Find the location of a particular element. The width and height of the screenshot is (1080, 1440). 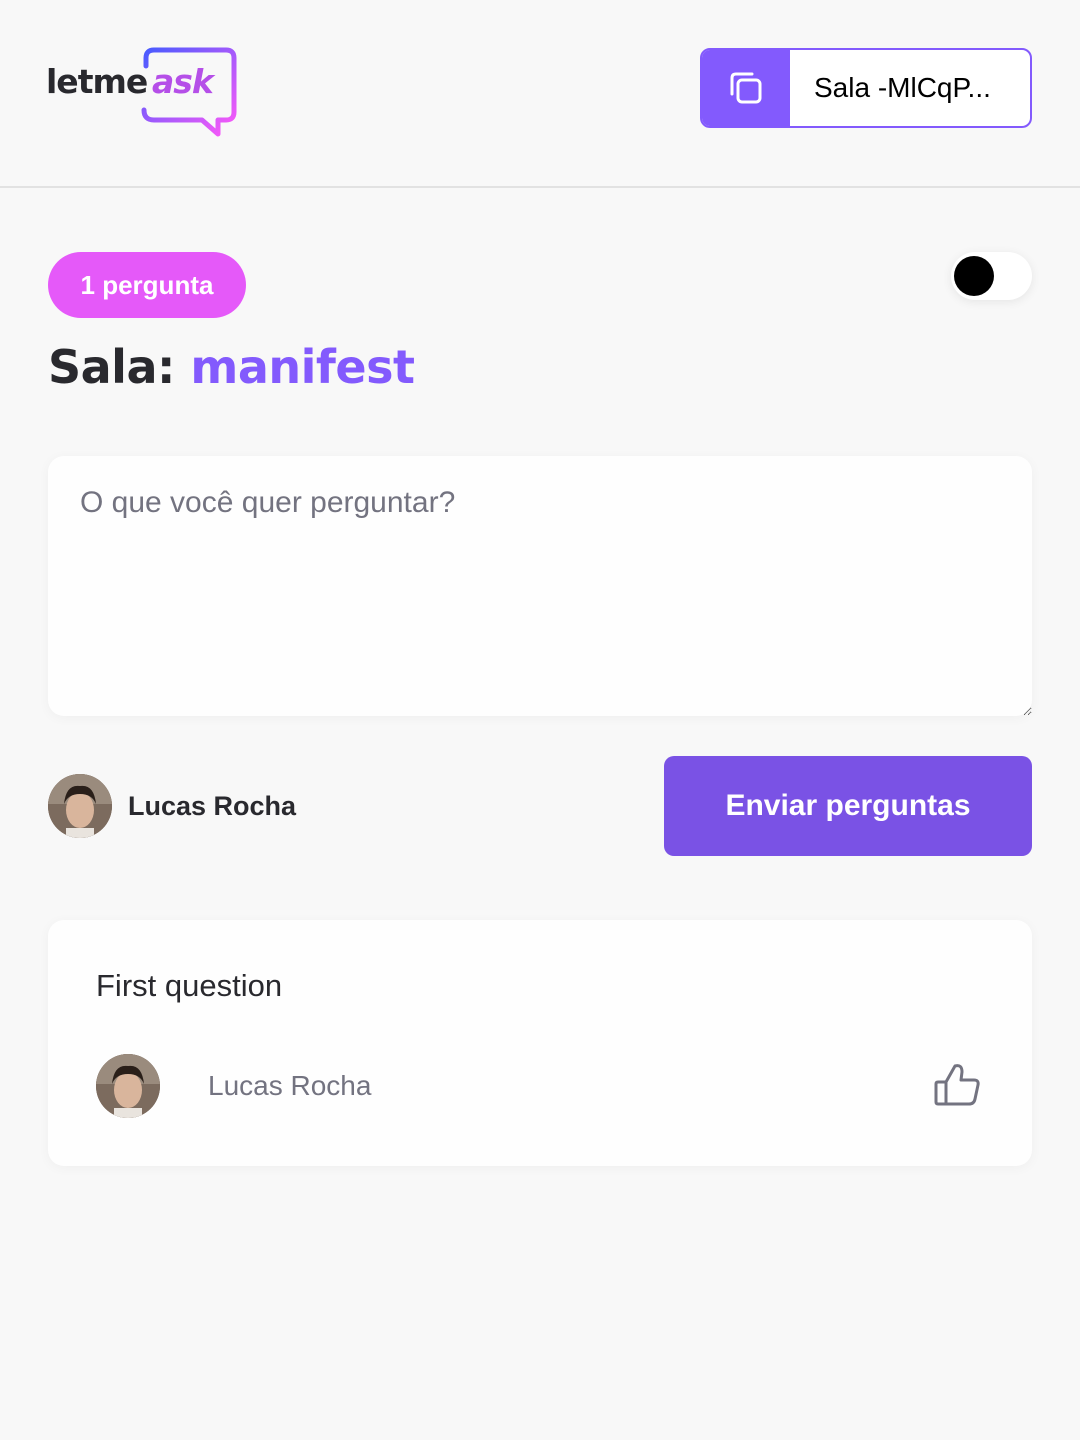

title-prefix: Sala: is located at coordinates (111, 367).